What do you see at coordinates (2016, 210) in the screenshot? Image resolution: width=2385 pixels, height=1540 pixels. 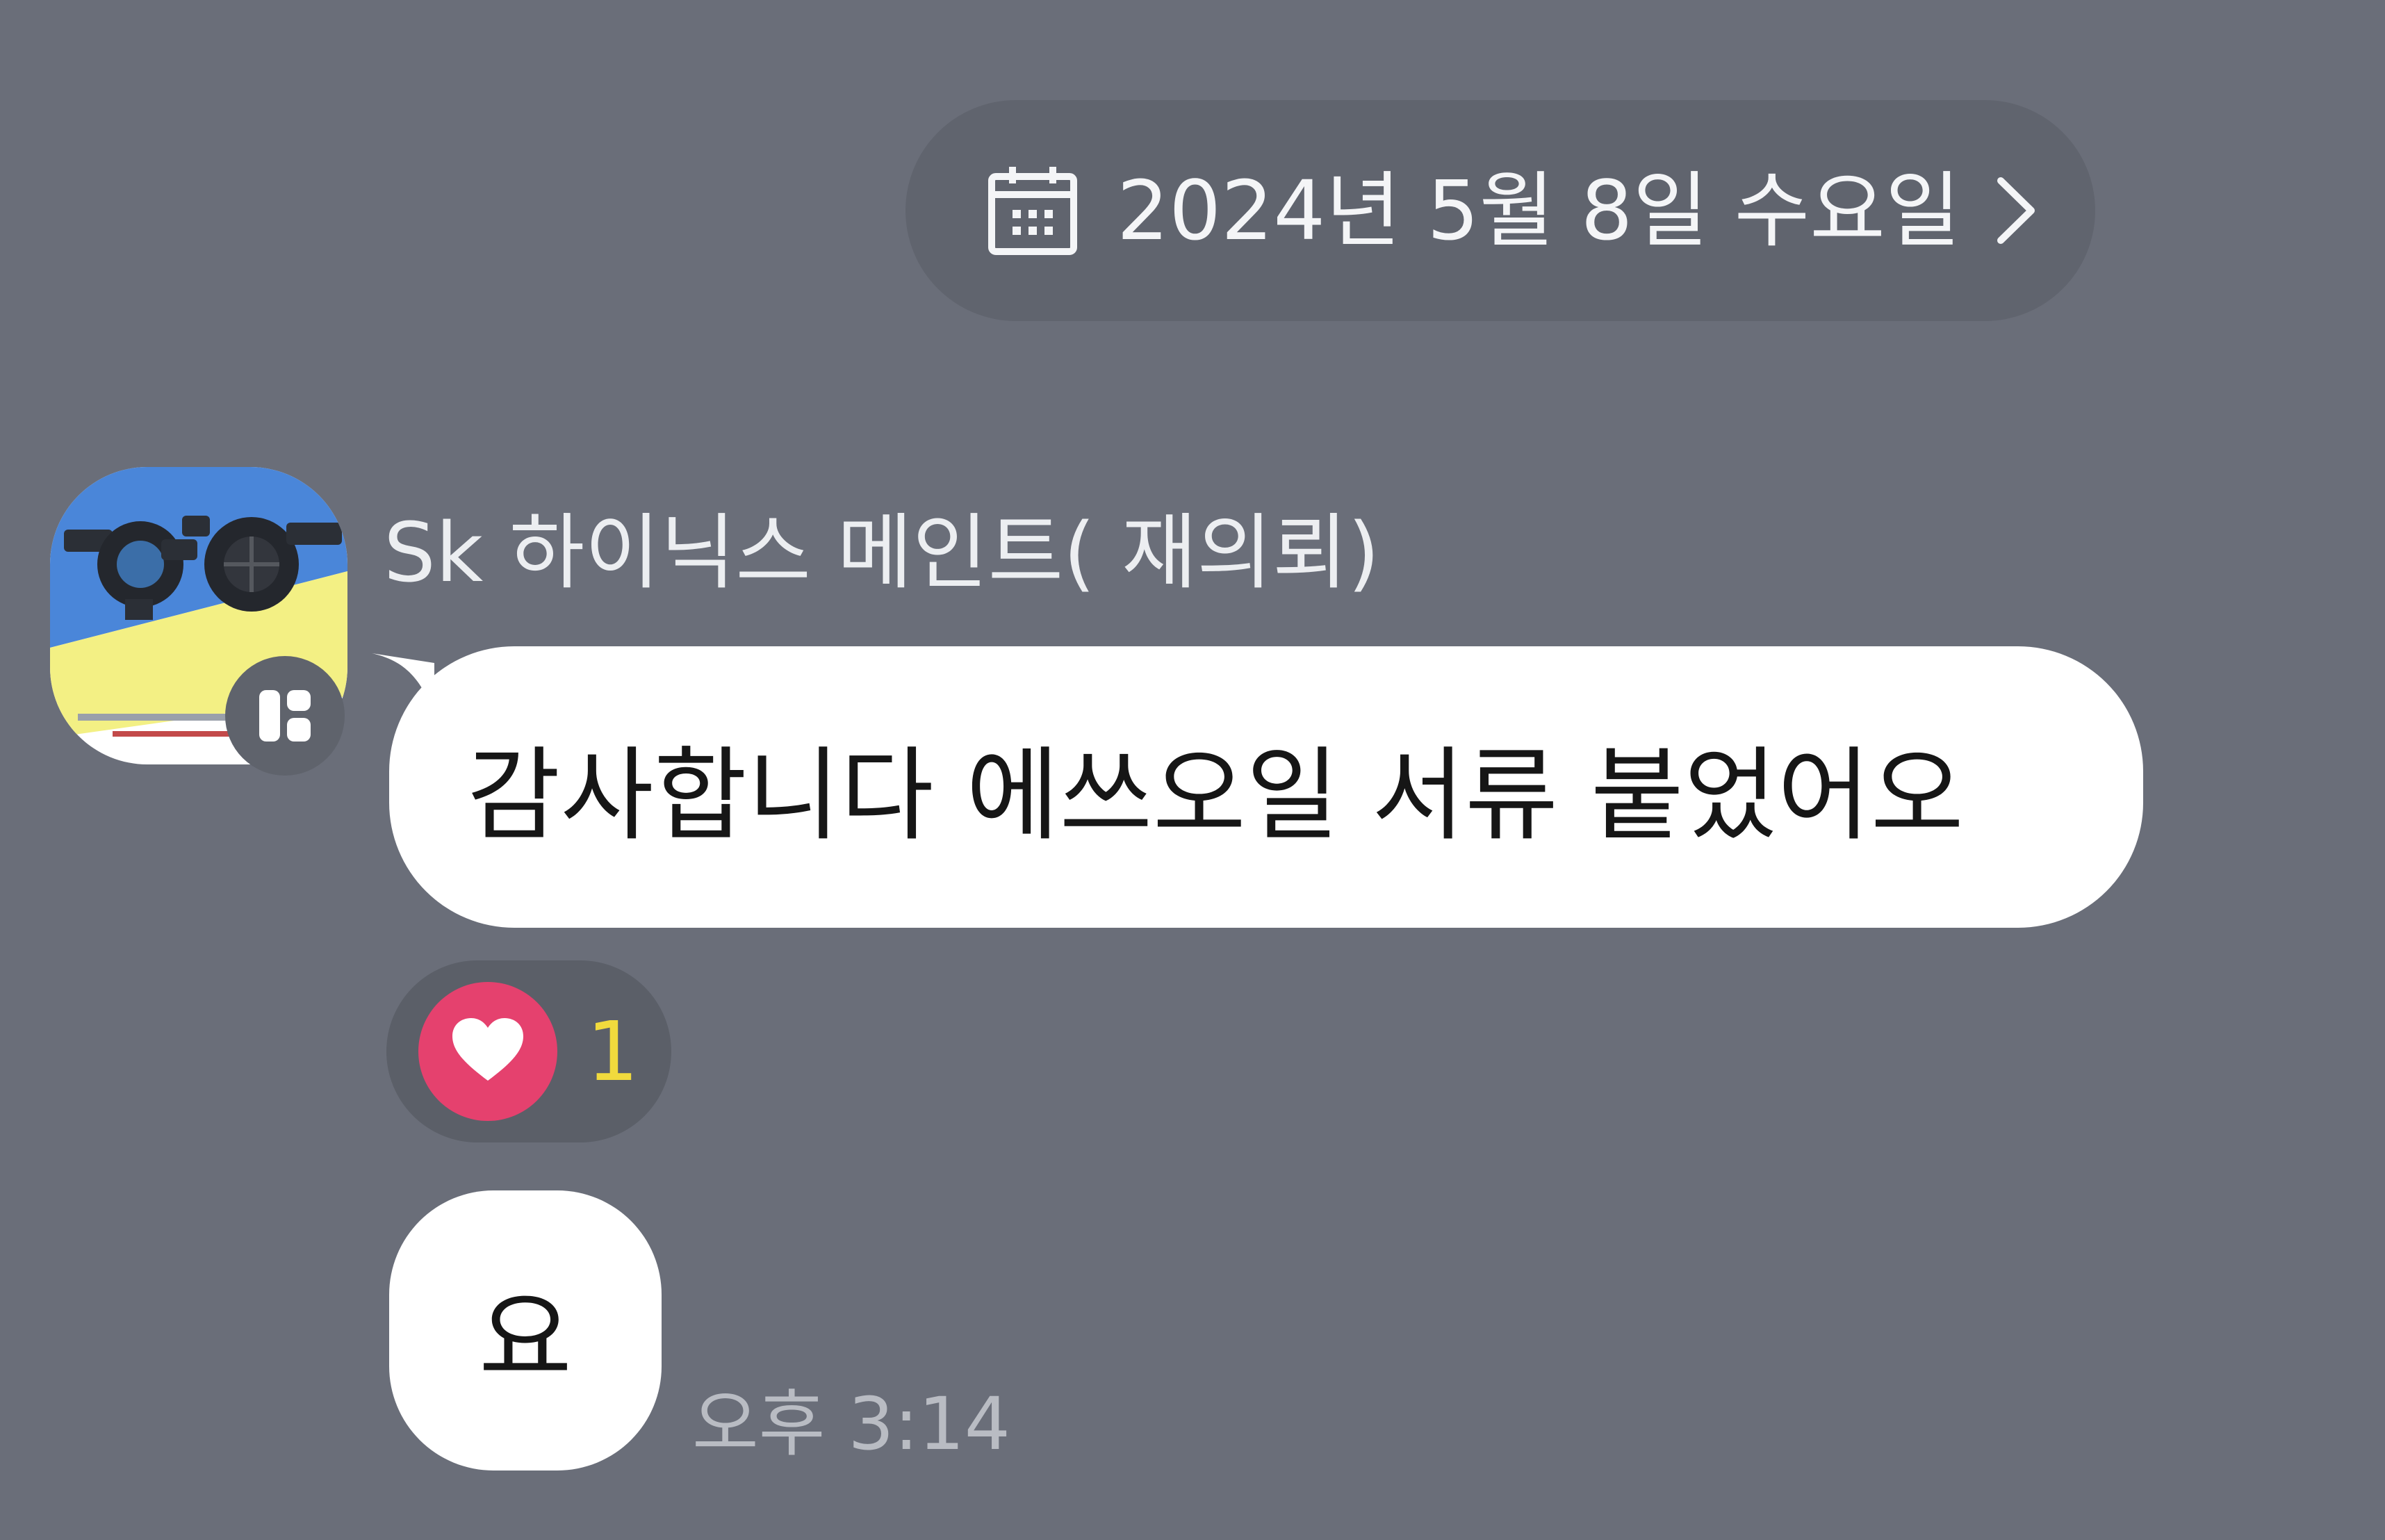 I see `chevron-right-icon` at bounding box center [2016, 210].